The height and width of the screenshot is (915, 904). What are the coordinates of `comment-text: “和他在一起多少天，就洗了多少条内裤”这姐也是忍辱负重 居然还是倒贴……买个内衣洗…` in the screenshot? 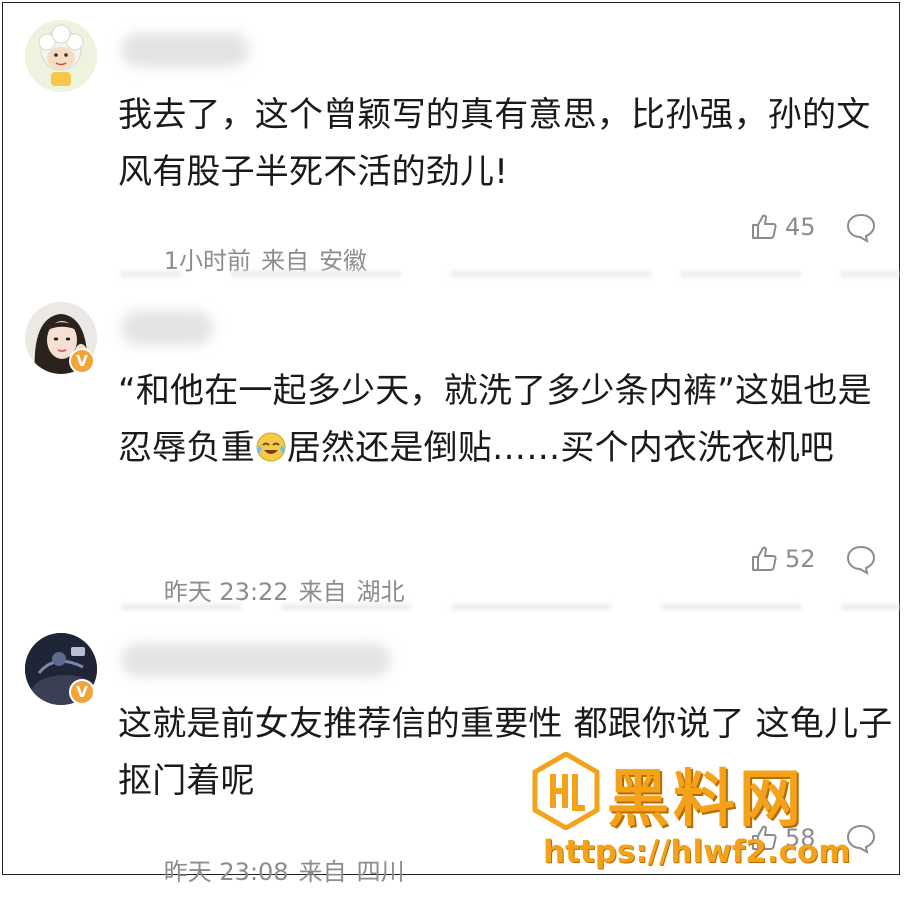 It's located at (505, 420).